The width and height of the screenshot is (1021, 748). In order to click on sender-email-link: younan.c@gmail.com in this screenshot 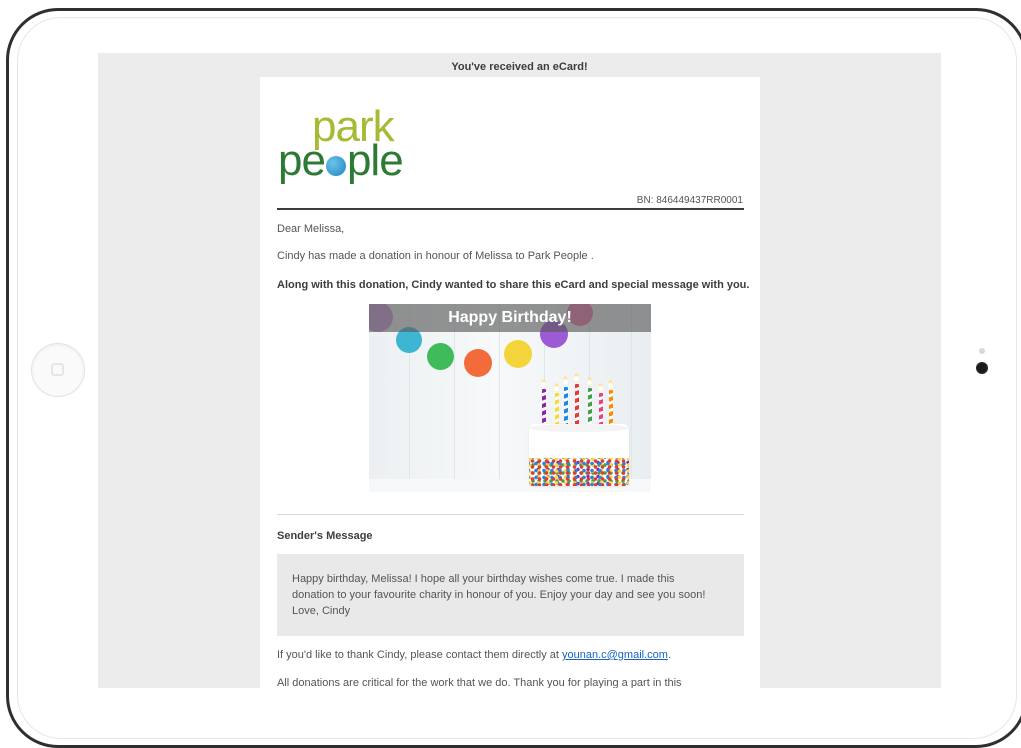, I will do `click(615, 655)`.